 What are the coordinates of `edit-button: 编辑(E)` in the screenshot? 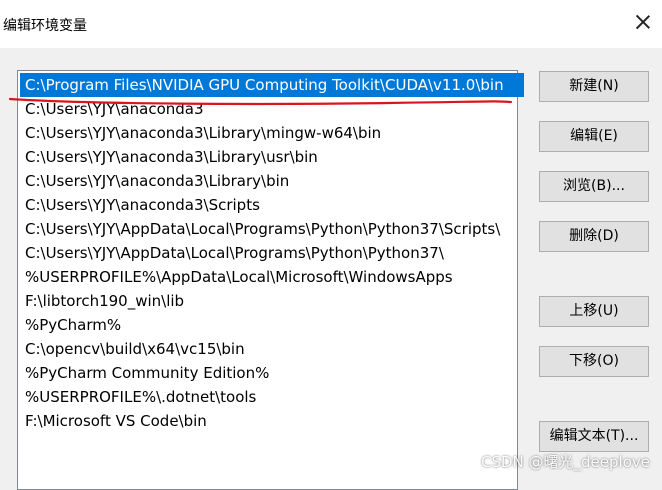 It's located at (594, 136).